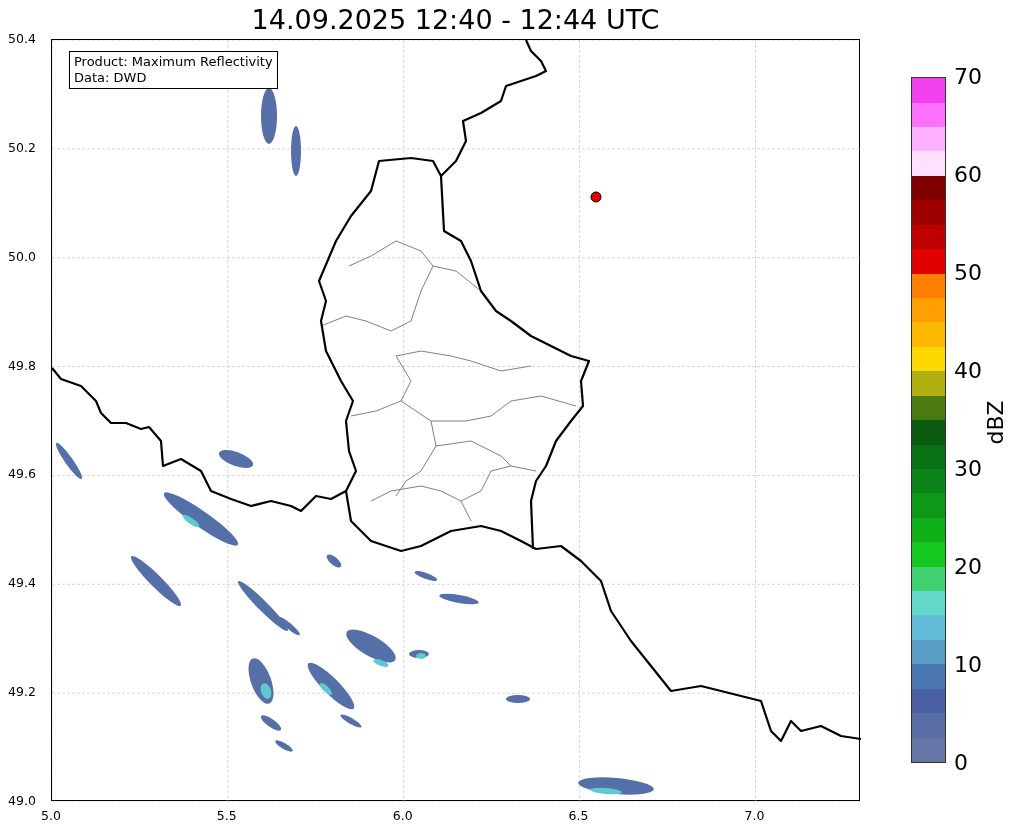  Describe the element at coordinates (968, 77) in the screenshot. I see `colorbar-tick-label: 70` at that location.